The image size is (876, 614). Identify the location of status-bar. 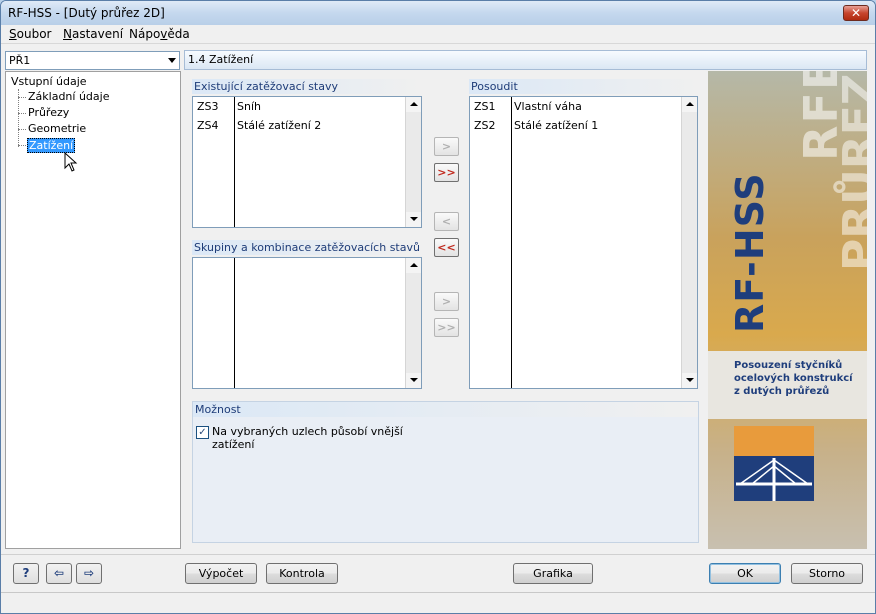
(438, 602).